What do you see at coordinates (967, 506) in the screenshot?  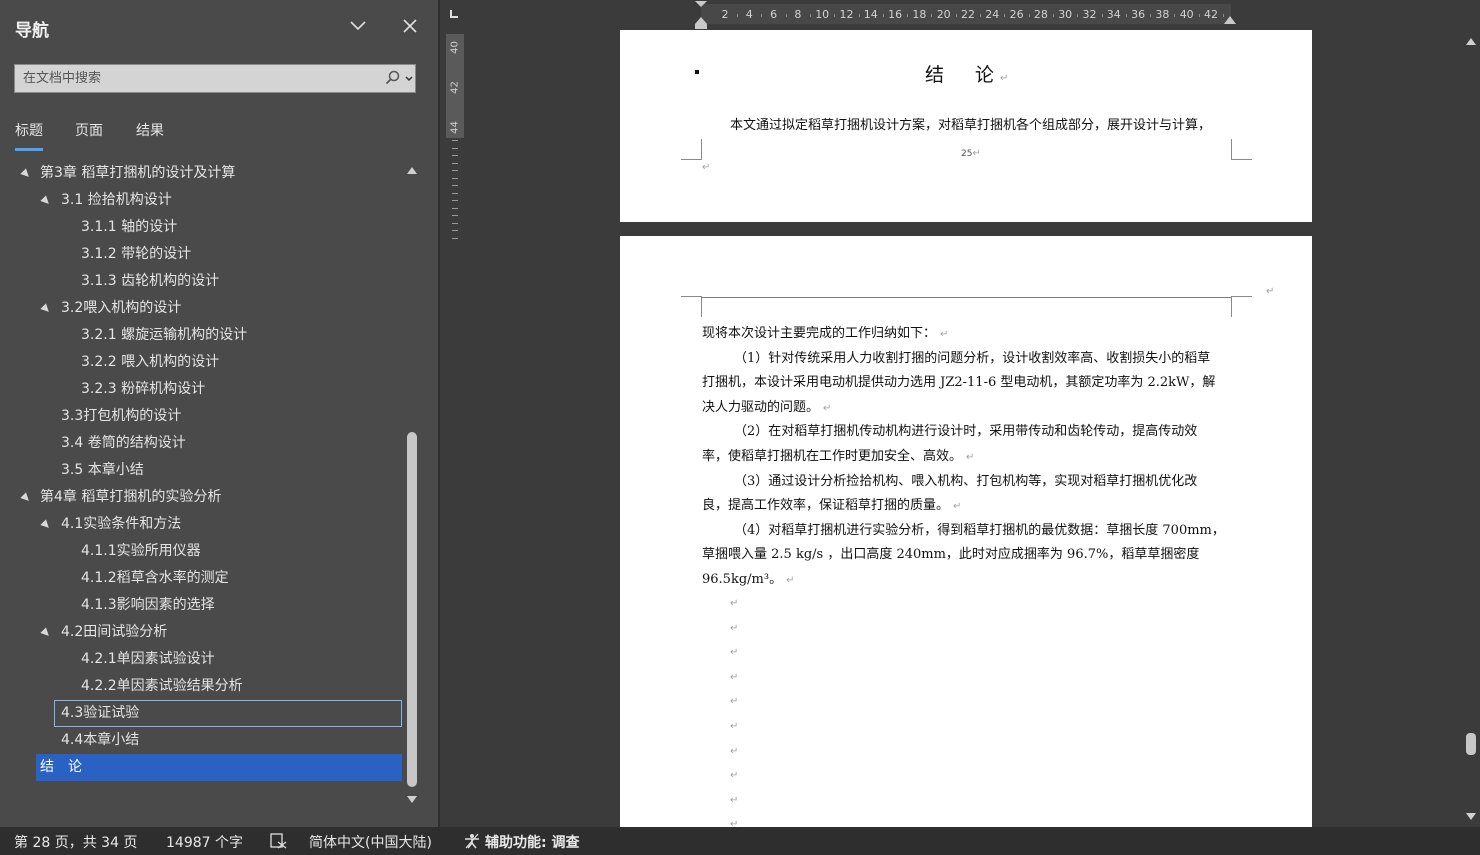 I see `text-line: 良，提高工作效率，保证稻草打捆的质量。 ↵` at bounding box center [967, 506].